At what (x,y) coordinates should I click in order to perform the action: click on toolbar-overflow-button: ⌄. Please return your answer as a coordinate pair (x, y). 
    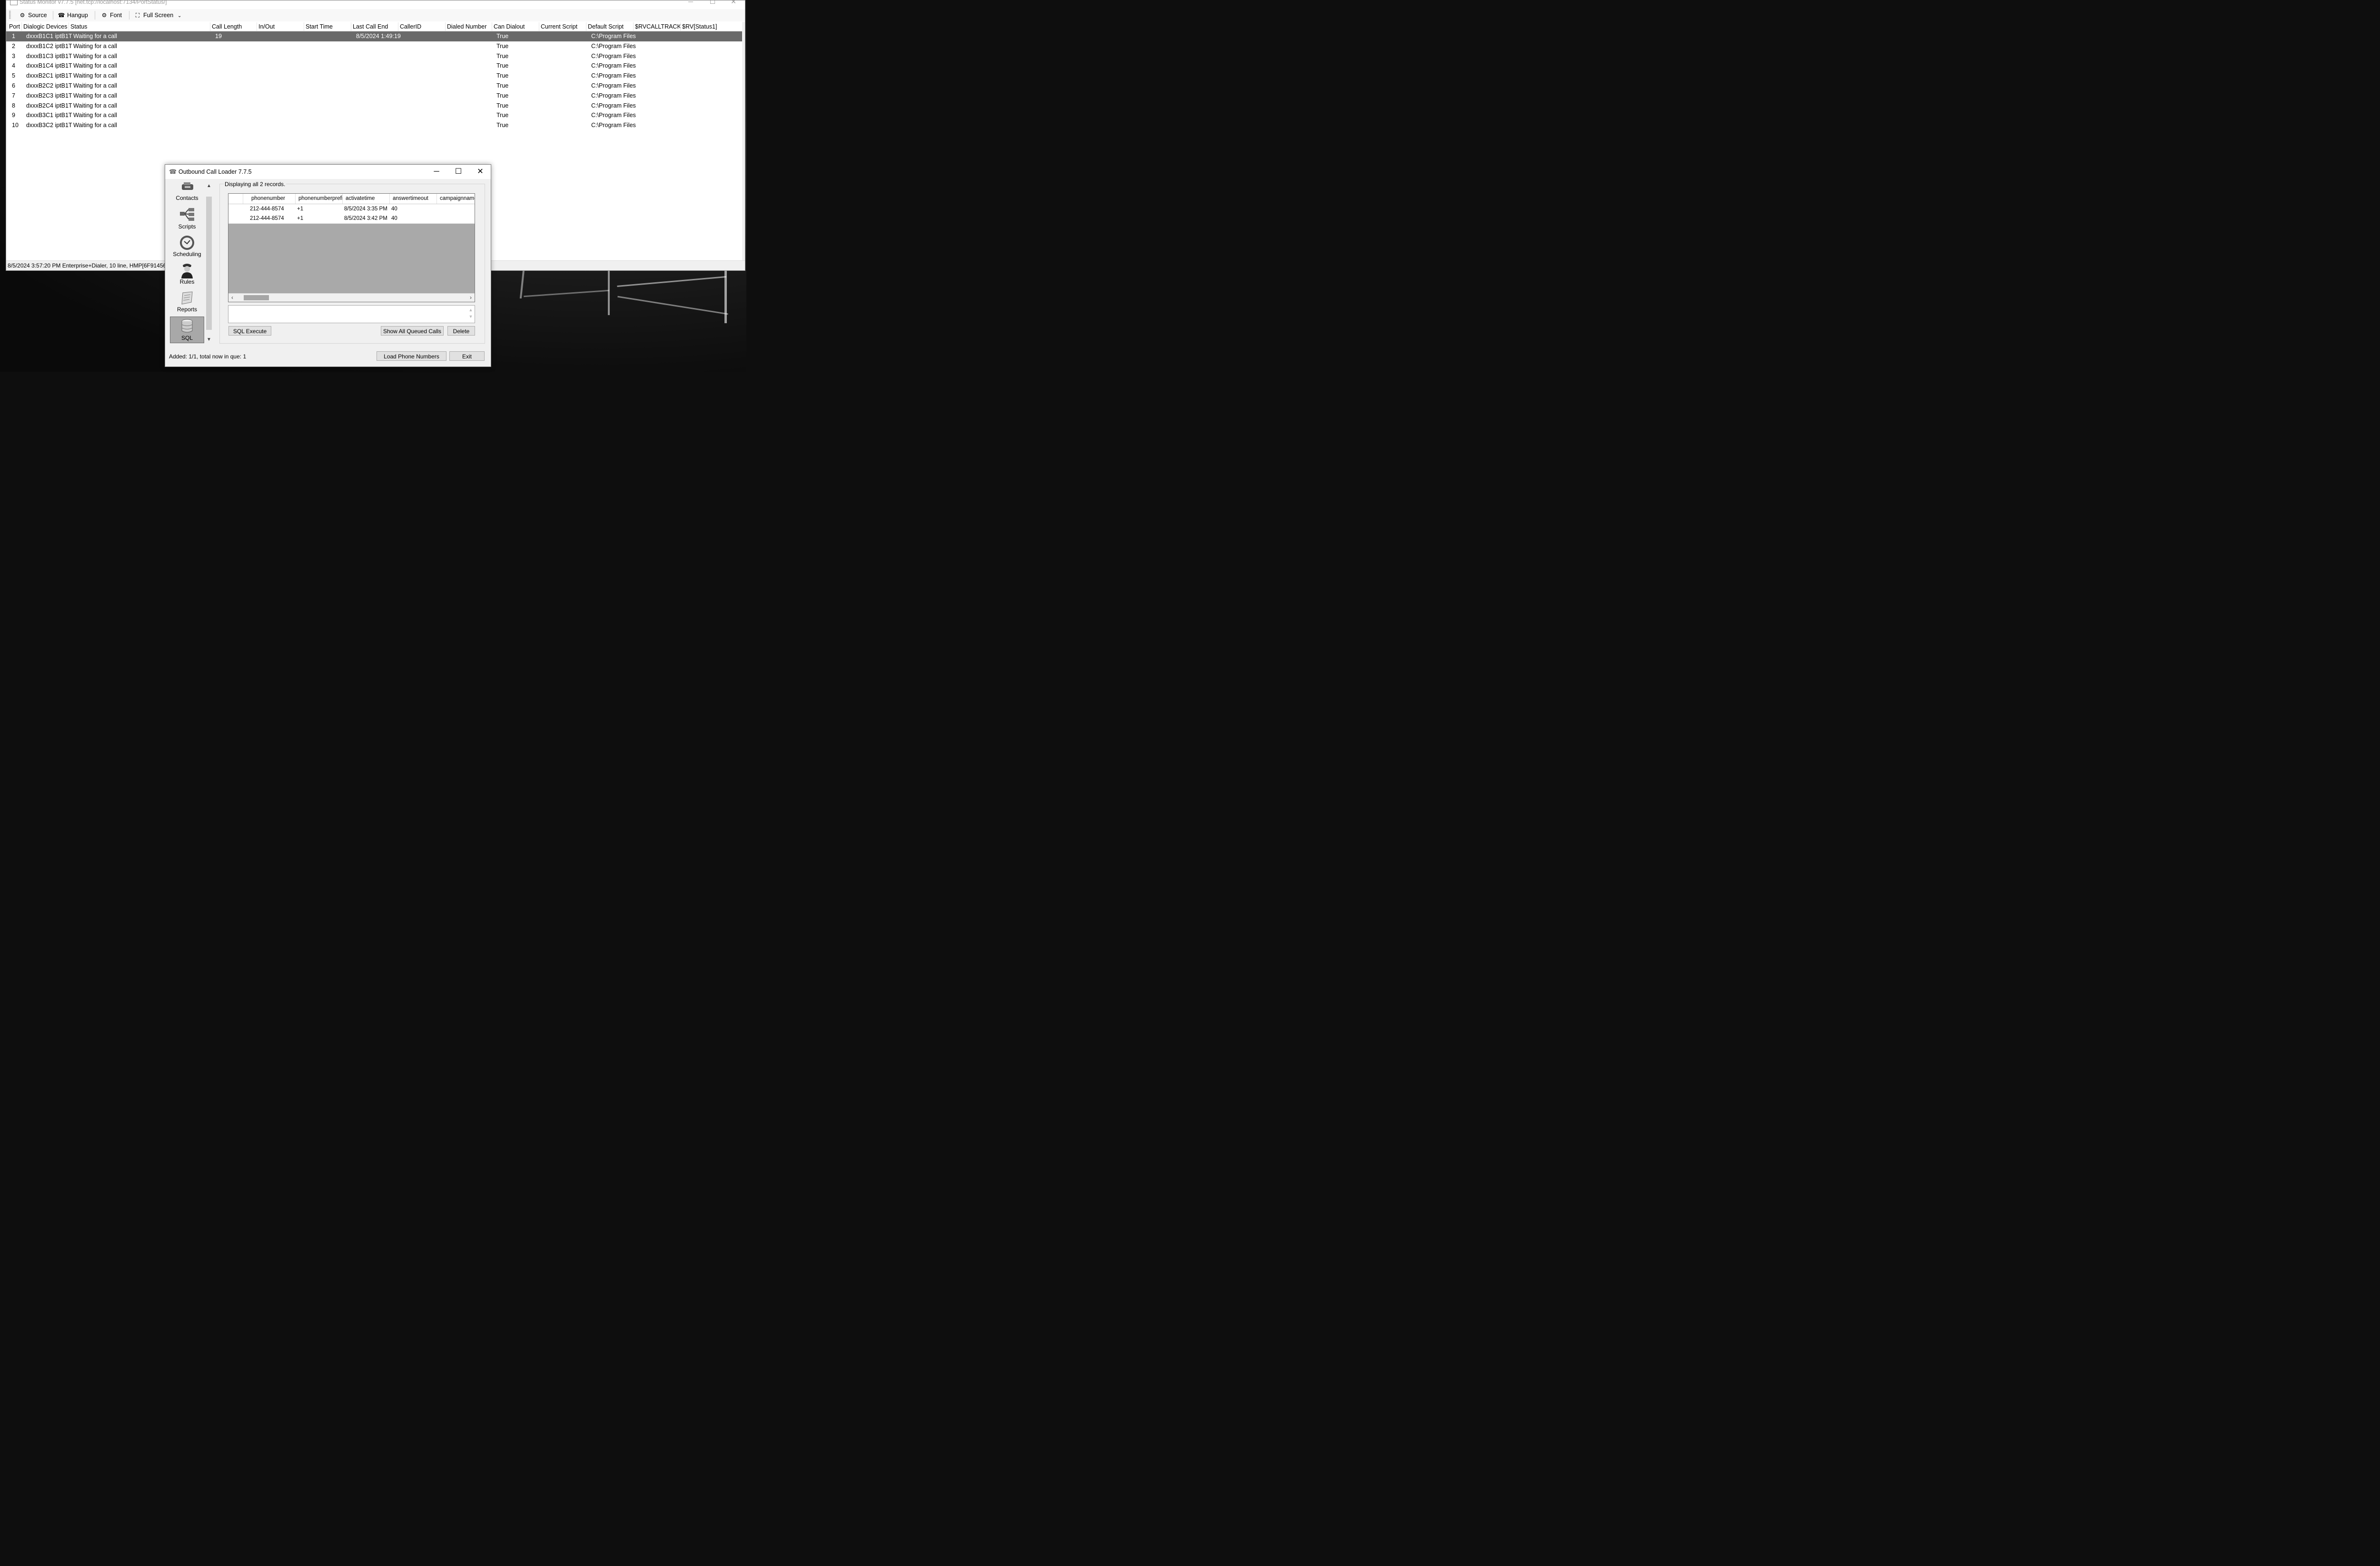
    Looking at the image, I should click on (179, 16).